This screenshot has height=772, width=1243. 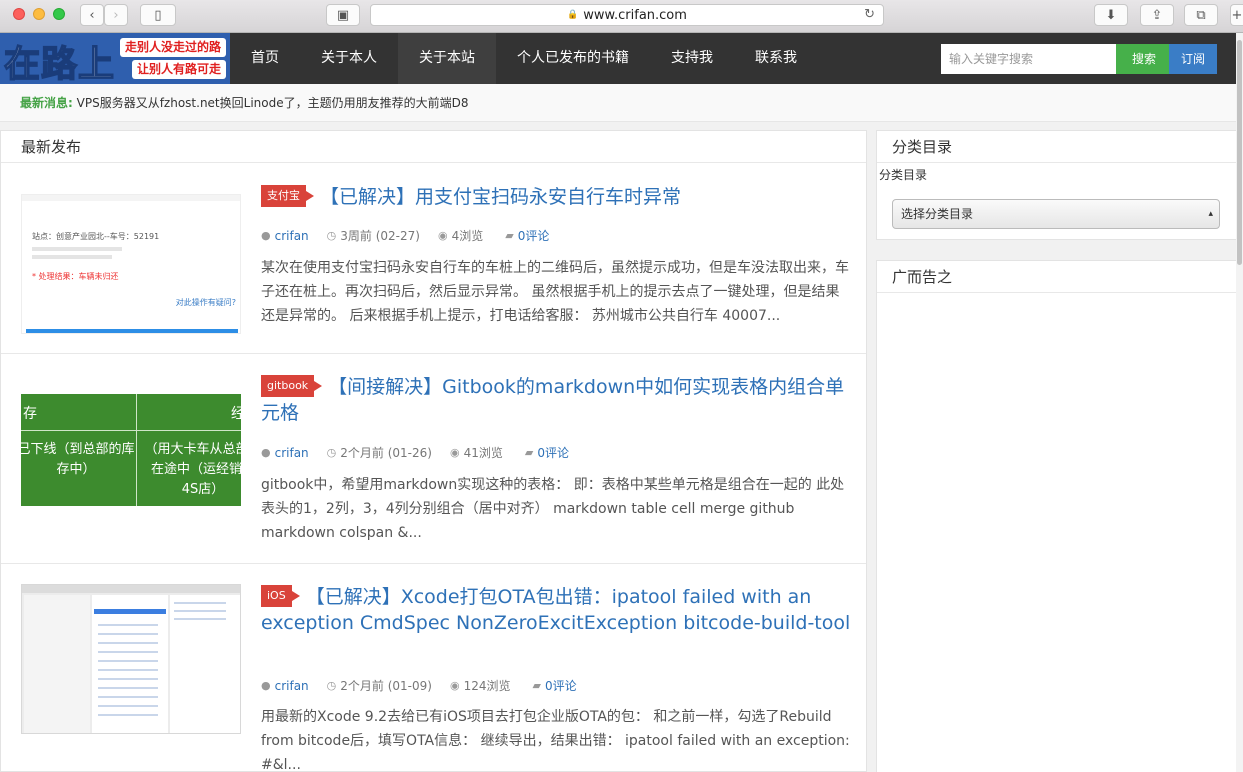 I want to click on thumb-text: 已下线（到总部的库存中）, so click(x=78, y=459).